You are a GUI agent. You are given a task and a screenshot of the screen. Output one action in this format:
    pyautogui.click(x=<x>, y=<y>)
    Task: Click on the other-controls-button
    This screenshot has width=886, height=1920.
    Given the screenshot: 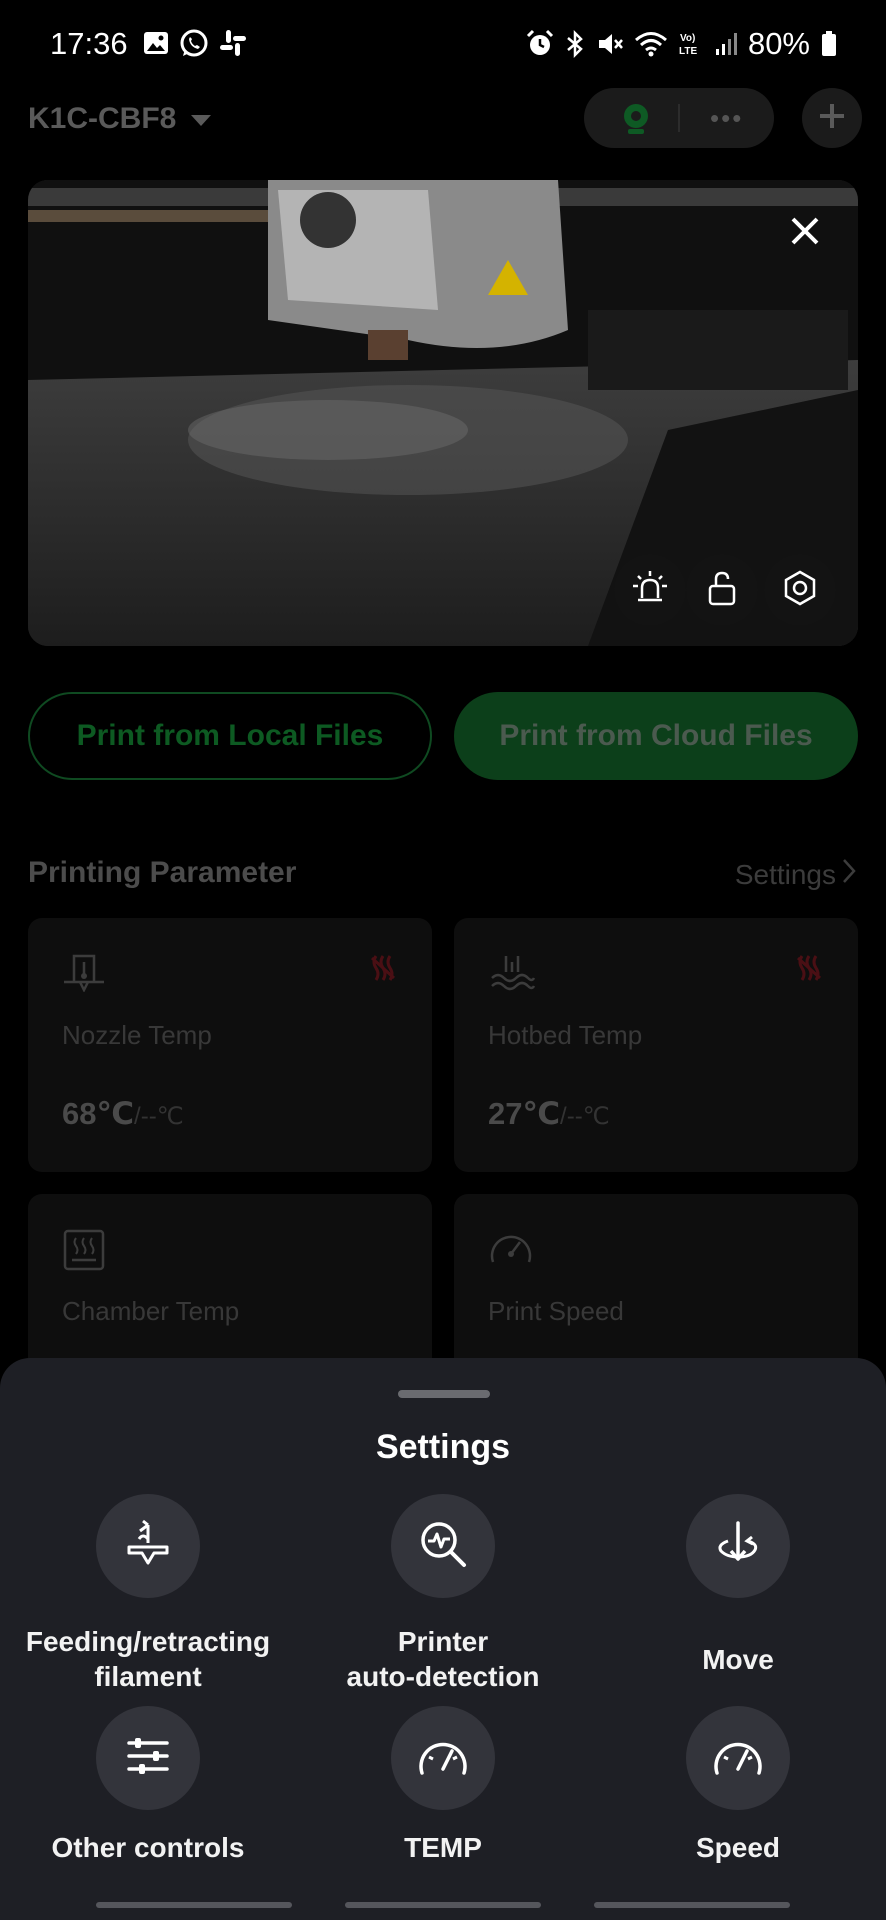 What is the action you would take?
    pyautogui.click(x=148, y=1758)
    